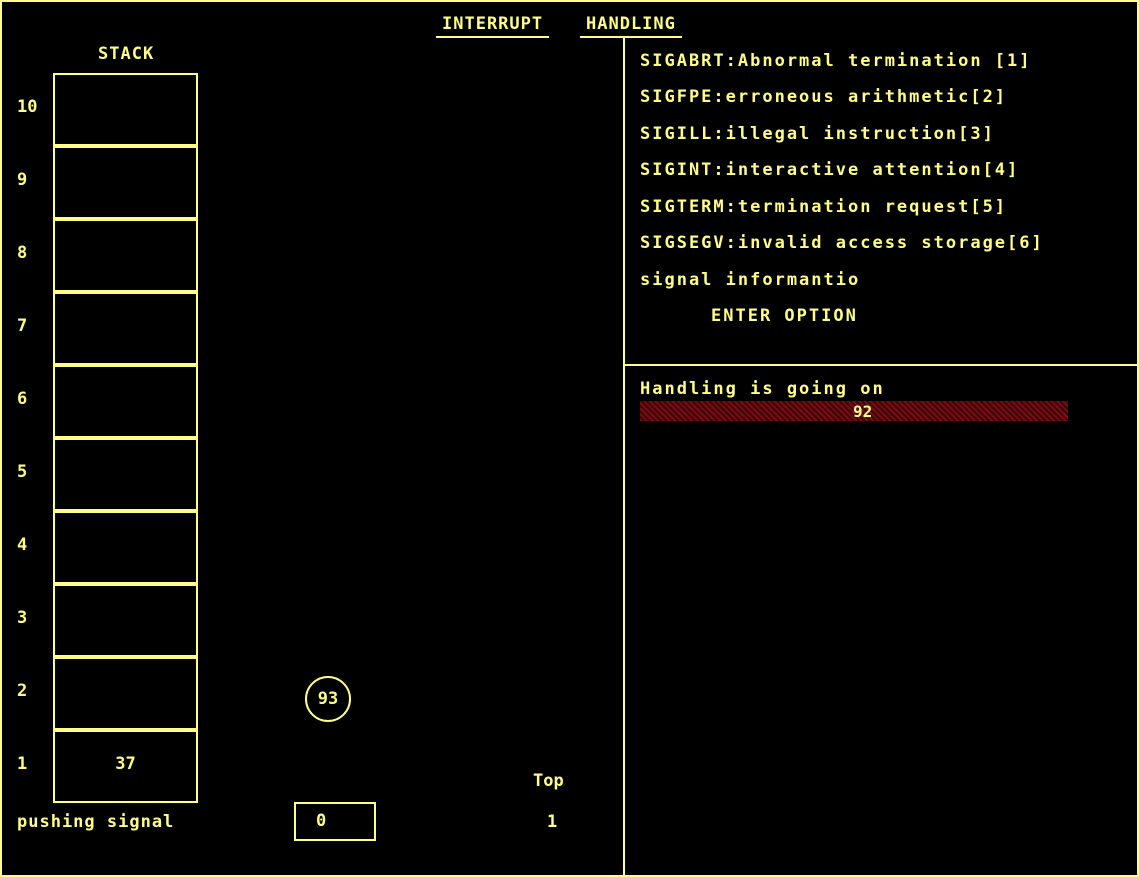 The height and width of the screenshot is (877, 1139). I want to click on vertical-divider, so click(624, 456).